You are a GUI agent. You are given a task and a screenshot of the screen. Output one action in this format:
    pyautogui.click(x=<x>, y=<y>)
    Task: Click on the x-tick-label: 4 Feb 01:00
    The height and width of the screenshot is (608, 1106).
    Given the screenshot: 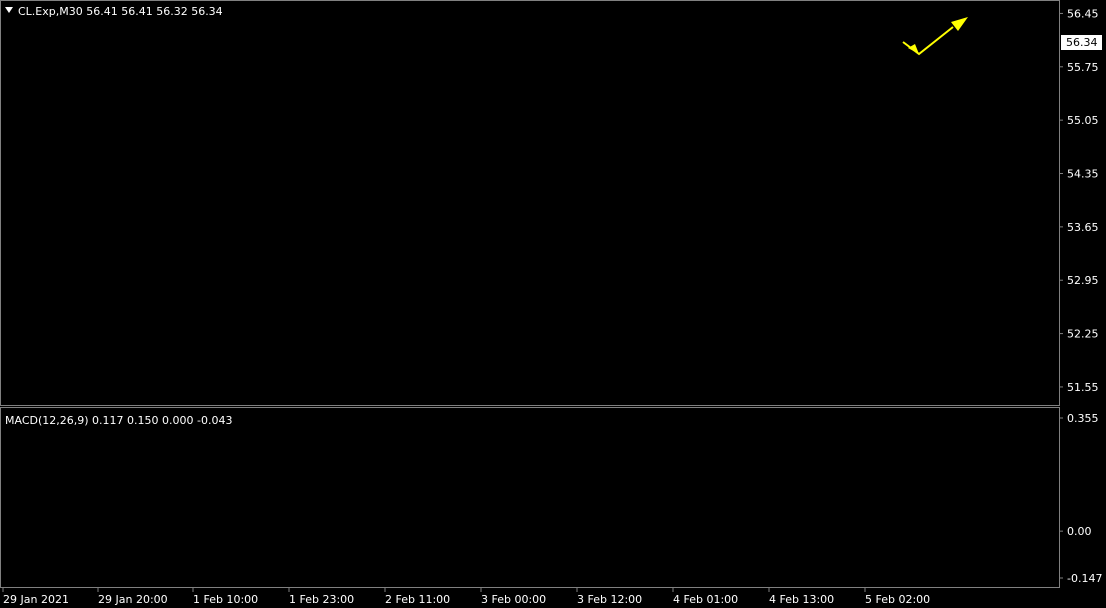 What is the action you would take?
    pyautogui.click(x=705, y=599)
    